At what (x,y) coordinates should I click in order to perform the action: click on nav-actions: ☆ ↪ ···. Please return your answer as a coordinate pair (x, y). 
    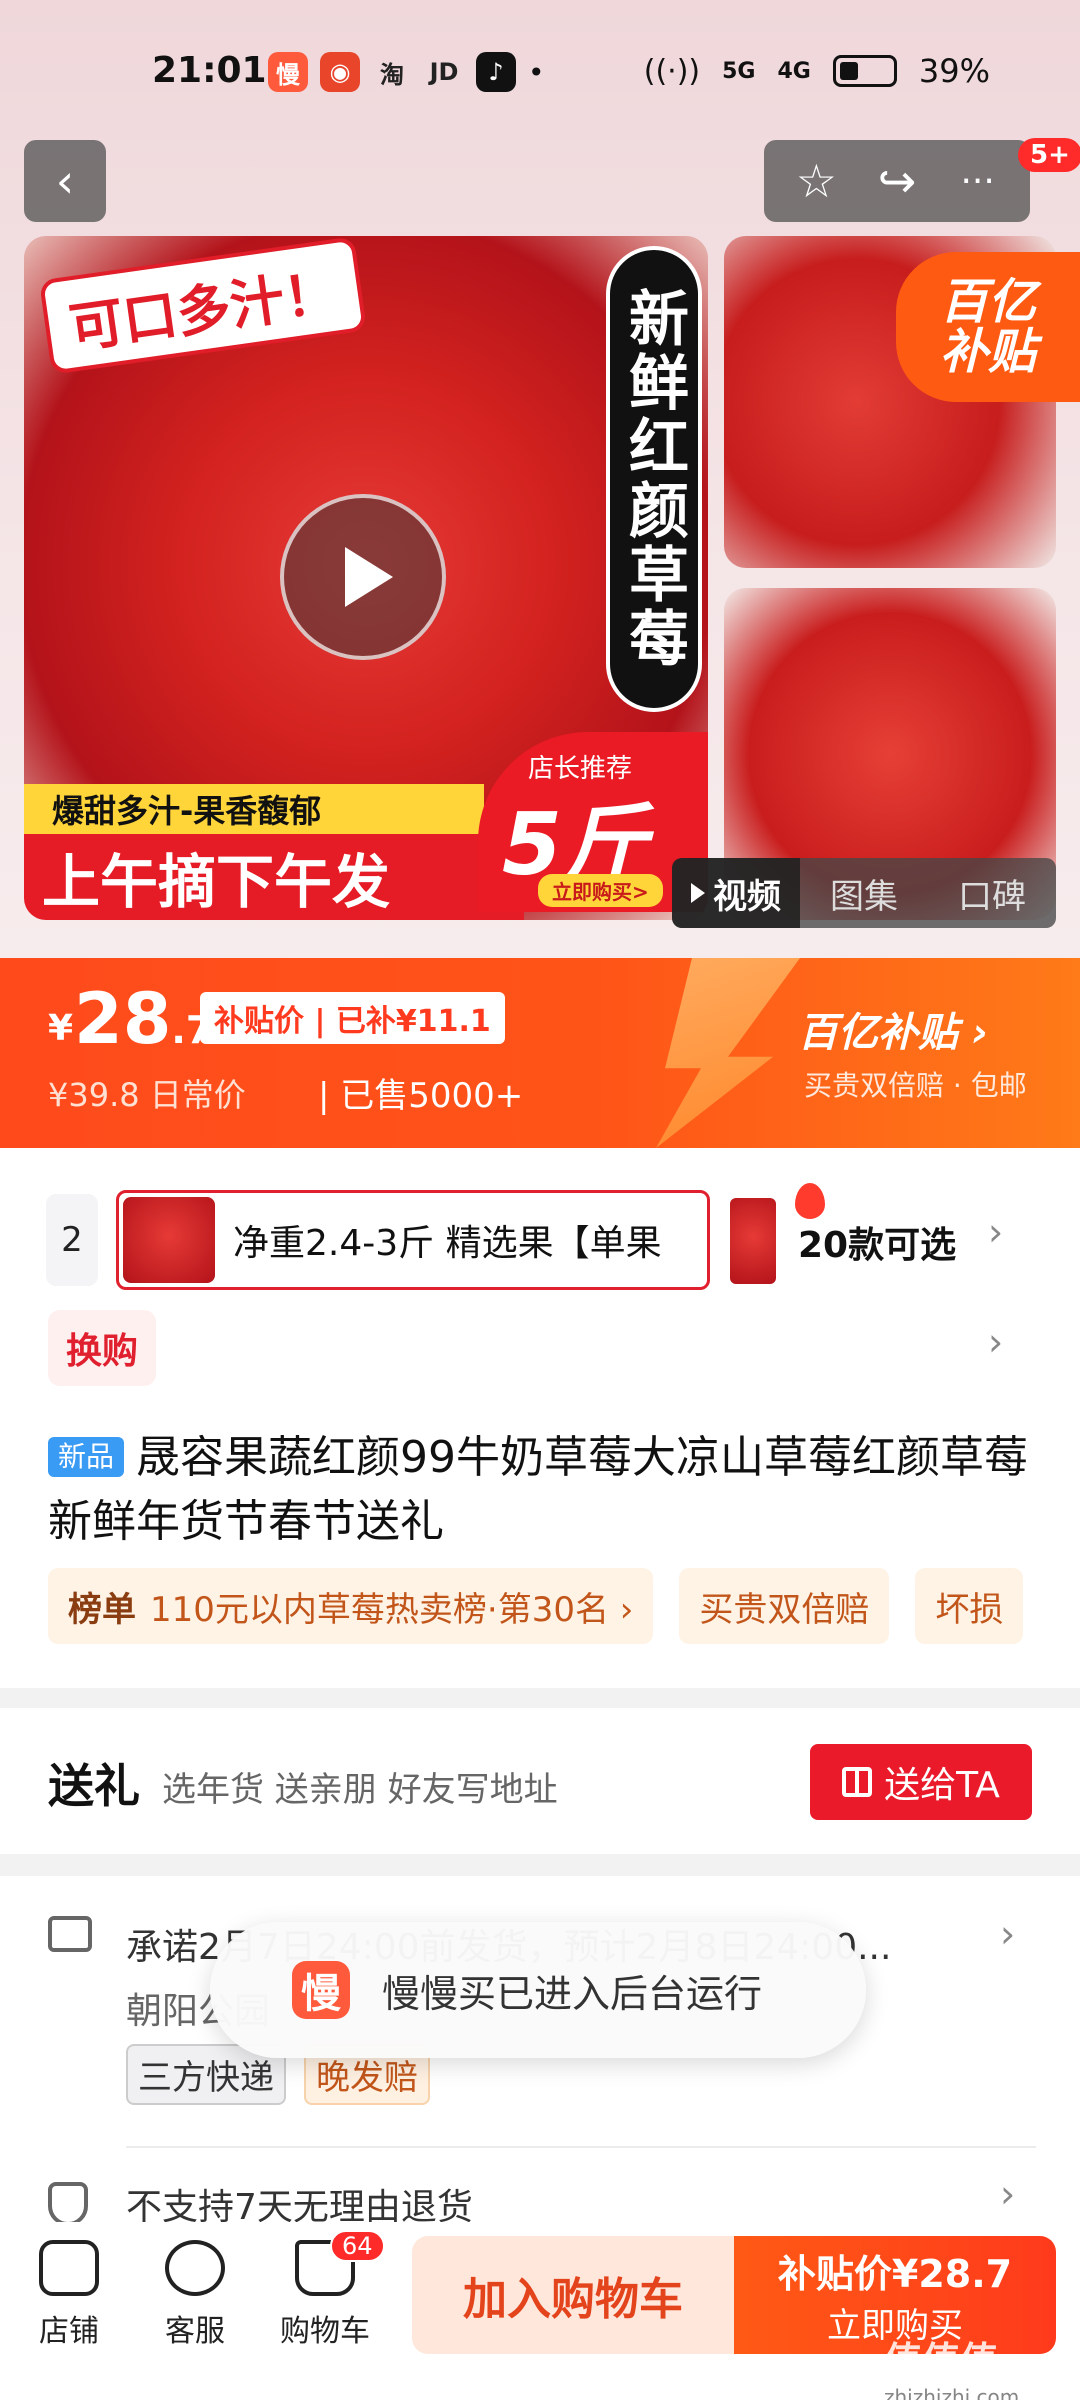
    Looking at the image, I should click on (897, 181).